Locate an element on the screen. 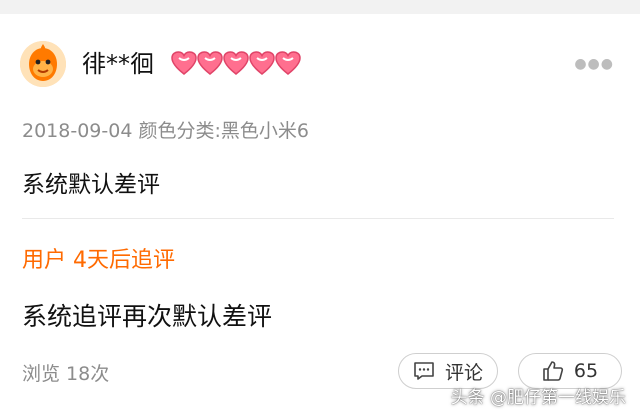 This screenshot has width=640, height=413. watermark: 头条 @肥仔第一线娱乐 is located at coordinates (538, 398).